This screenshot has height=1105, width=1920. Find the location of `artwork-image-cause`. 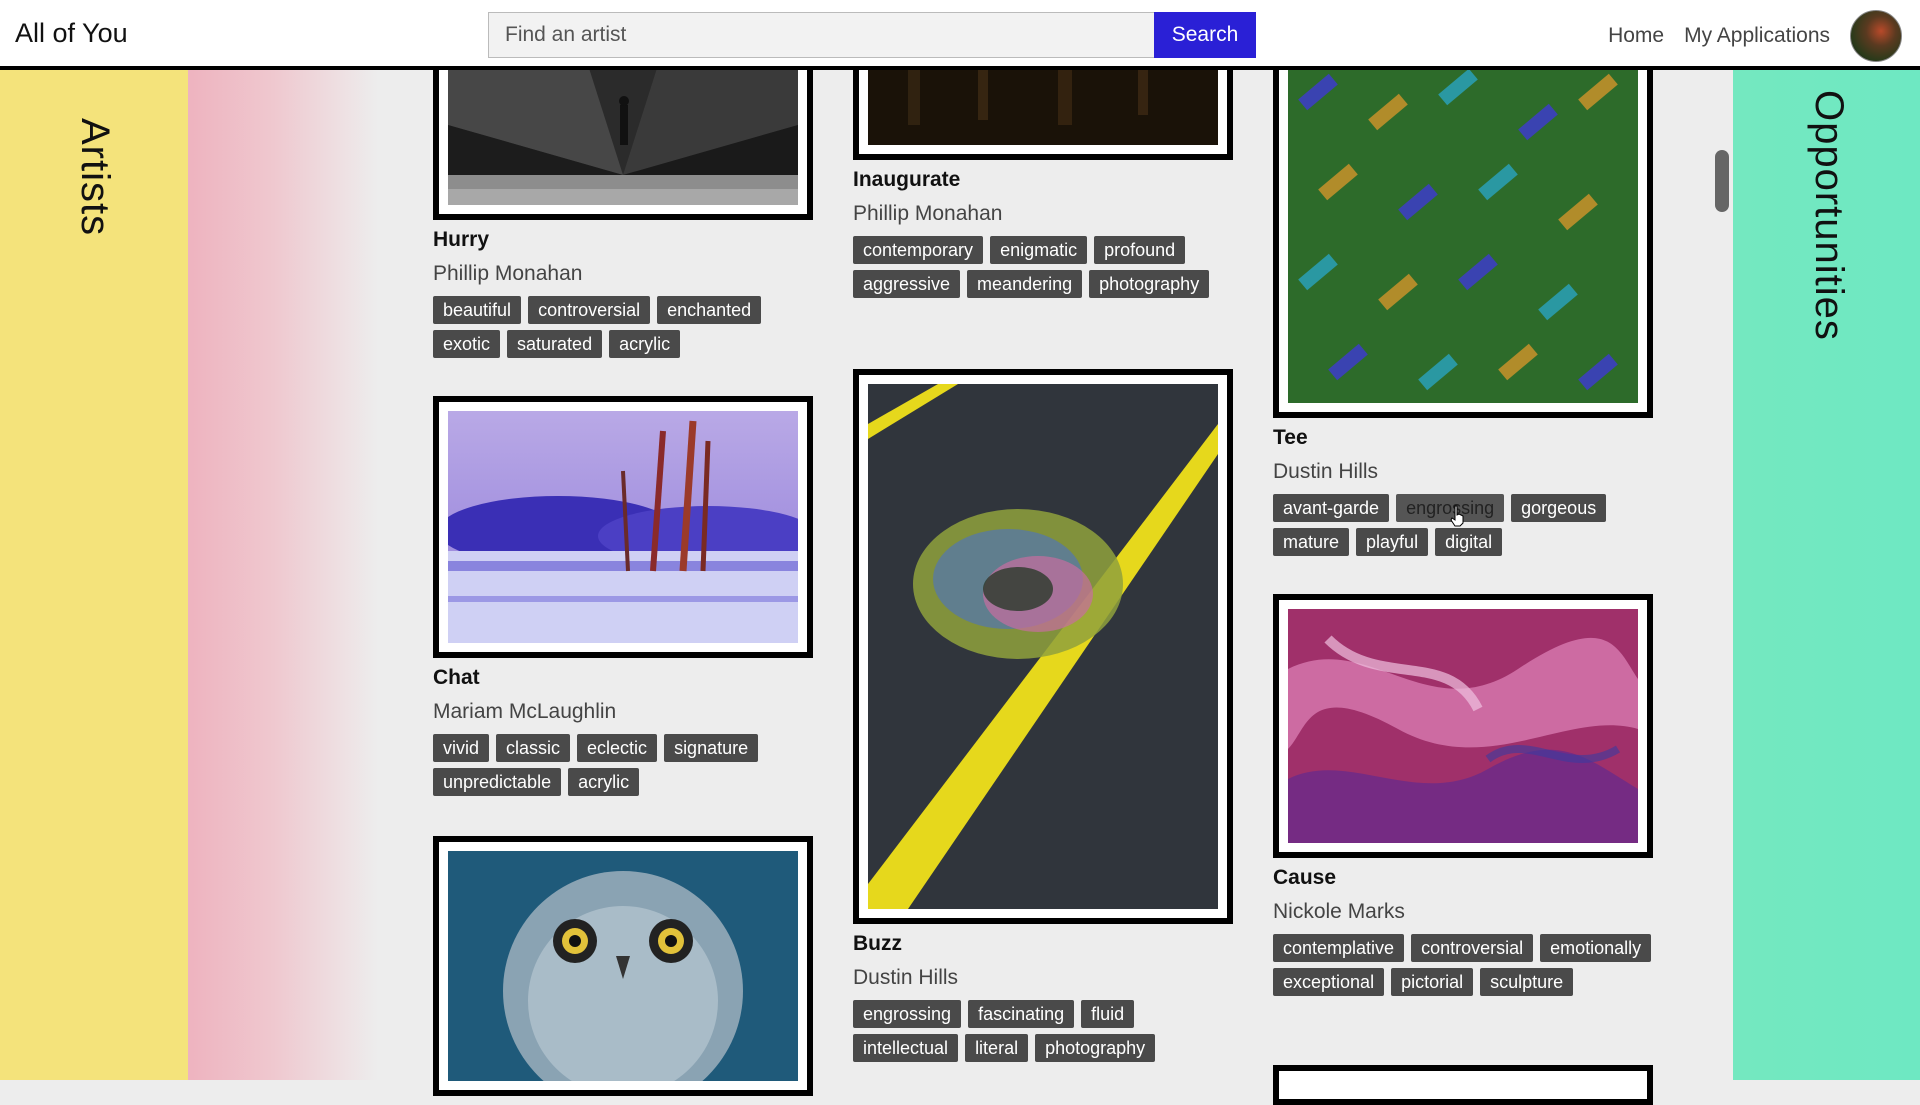

artwork-image-cause is located at coordinates (1463, 726).